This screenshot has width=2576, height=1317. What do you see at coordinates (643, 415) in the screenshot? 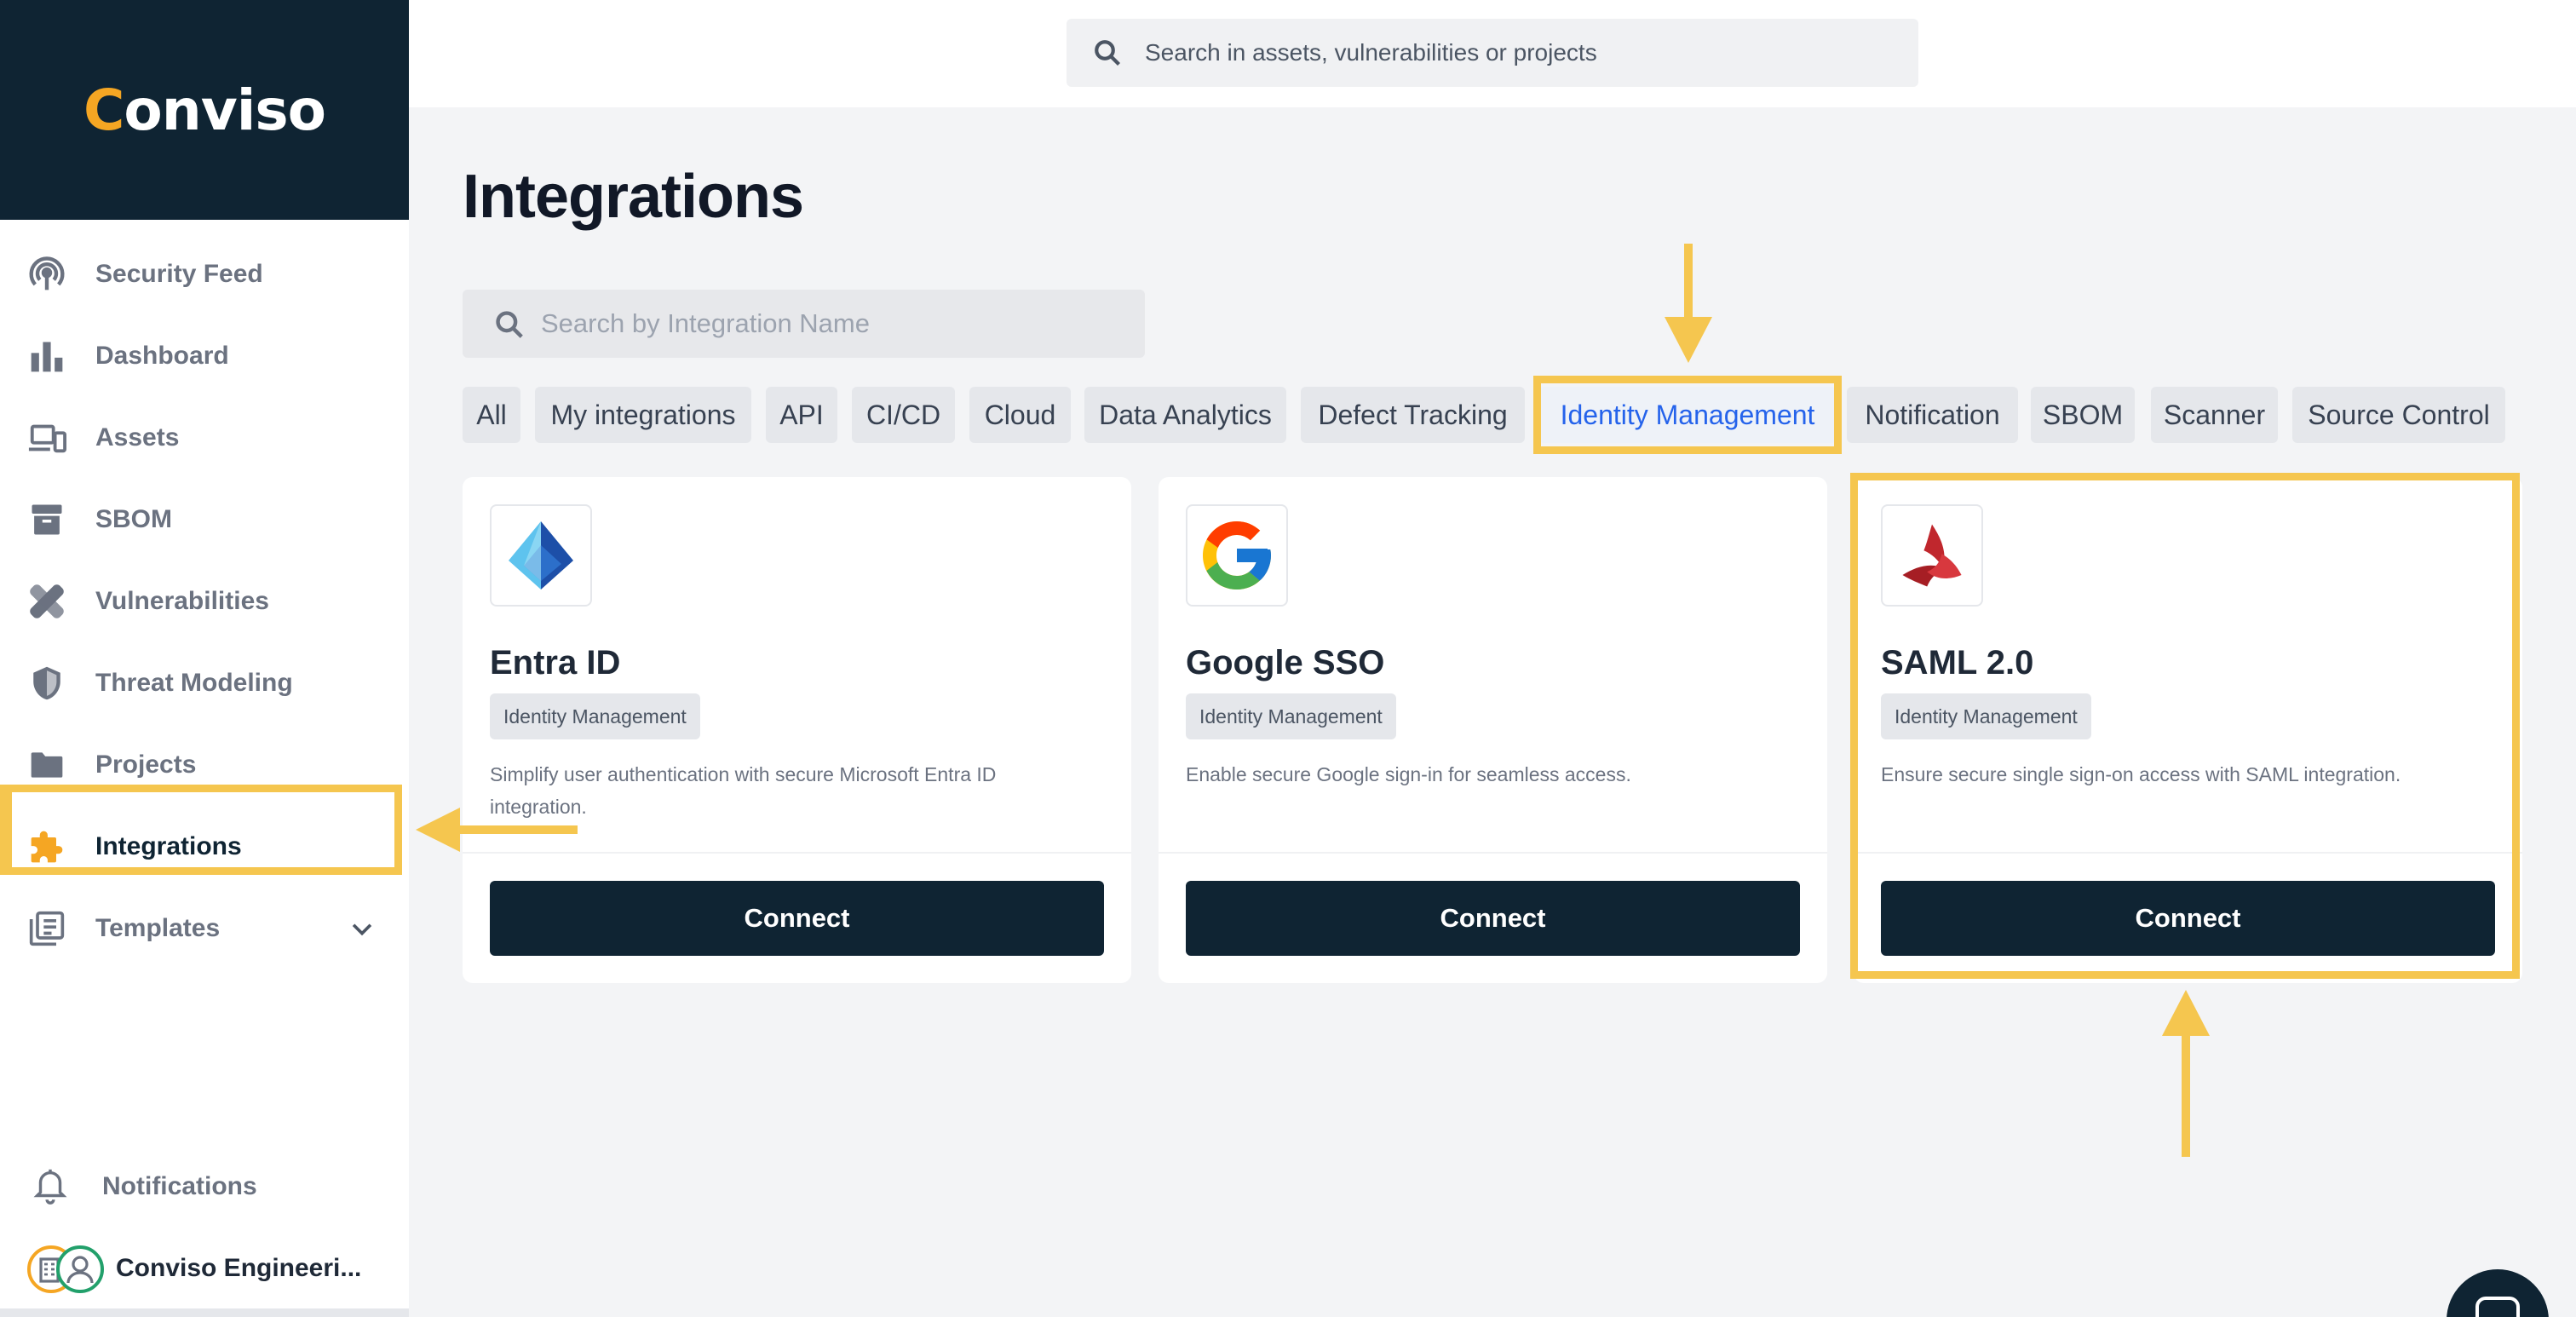
I see `filter-chip-my-integrations: My integrations` at bounding box center [643, 415].